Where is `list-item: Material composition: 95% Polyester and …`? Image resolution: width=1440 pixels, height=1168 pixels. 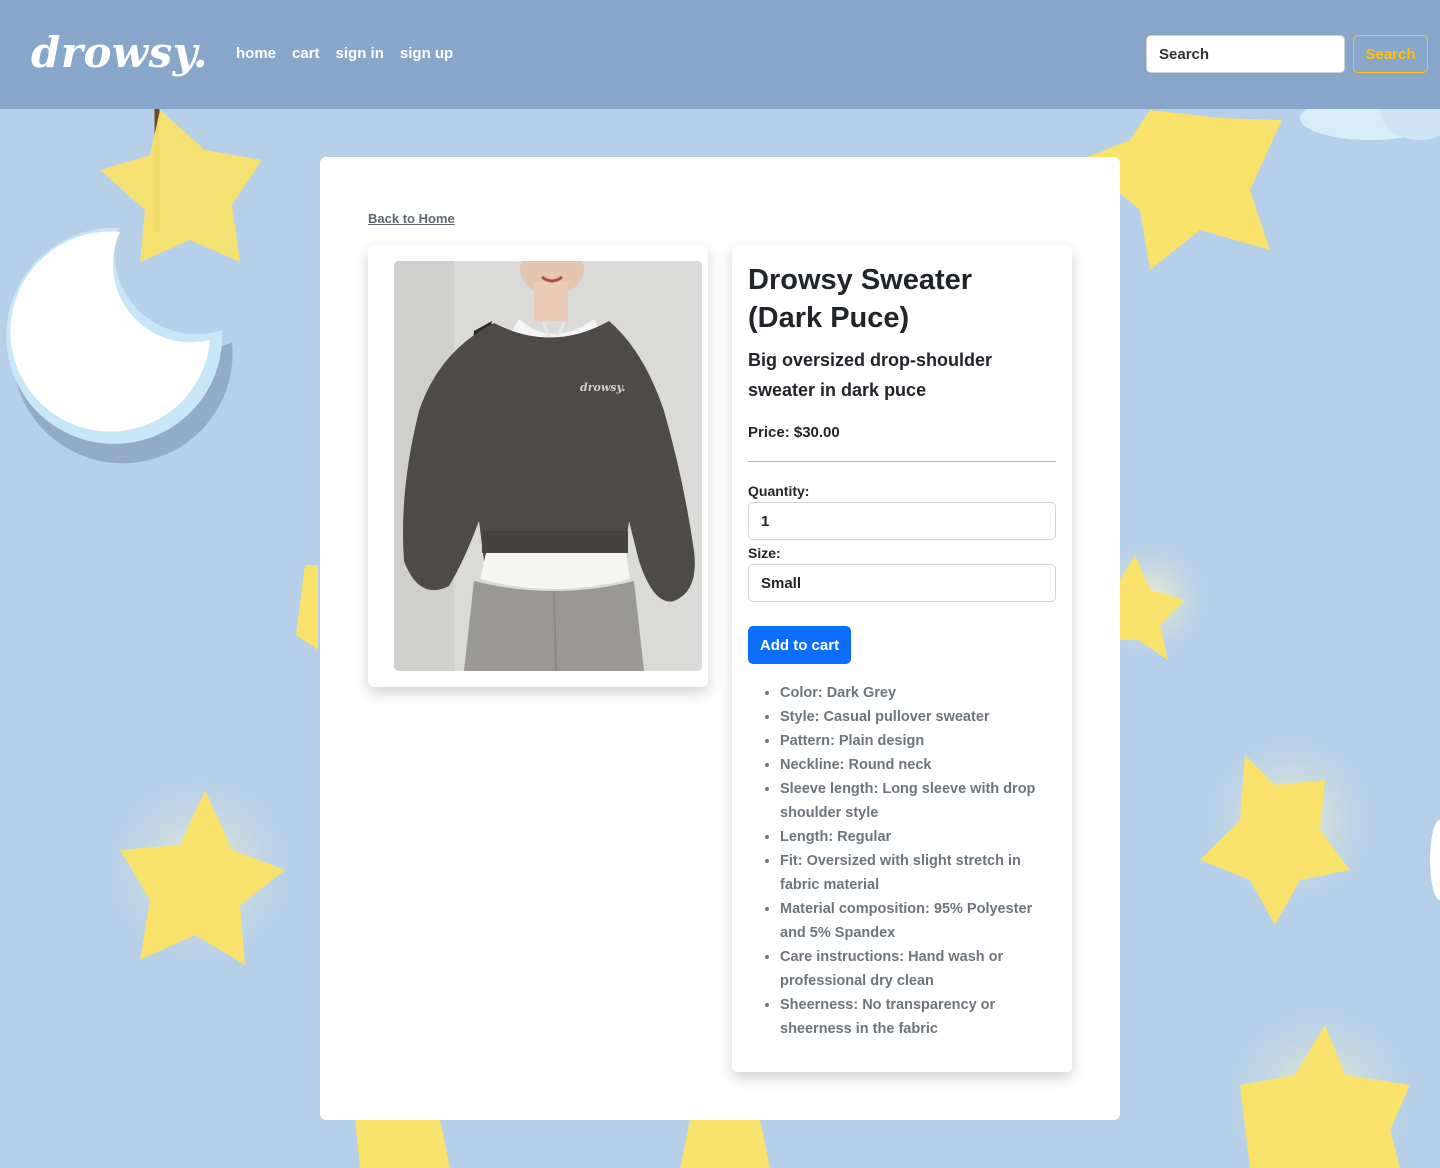 list-item: Material composition: 95% Polyester and … is located at coordinates (918, 921).